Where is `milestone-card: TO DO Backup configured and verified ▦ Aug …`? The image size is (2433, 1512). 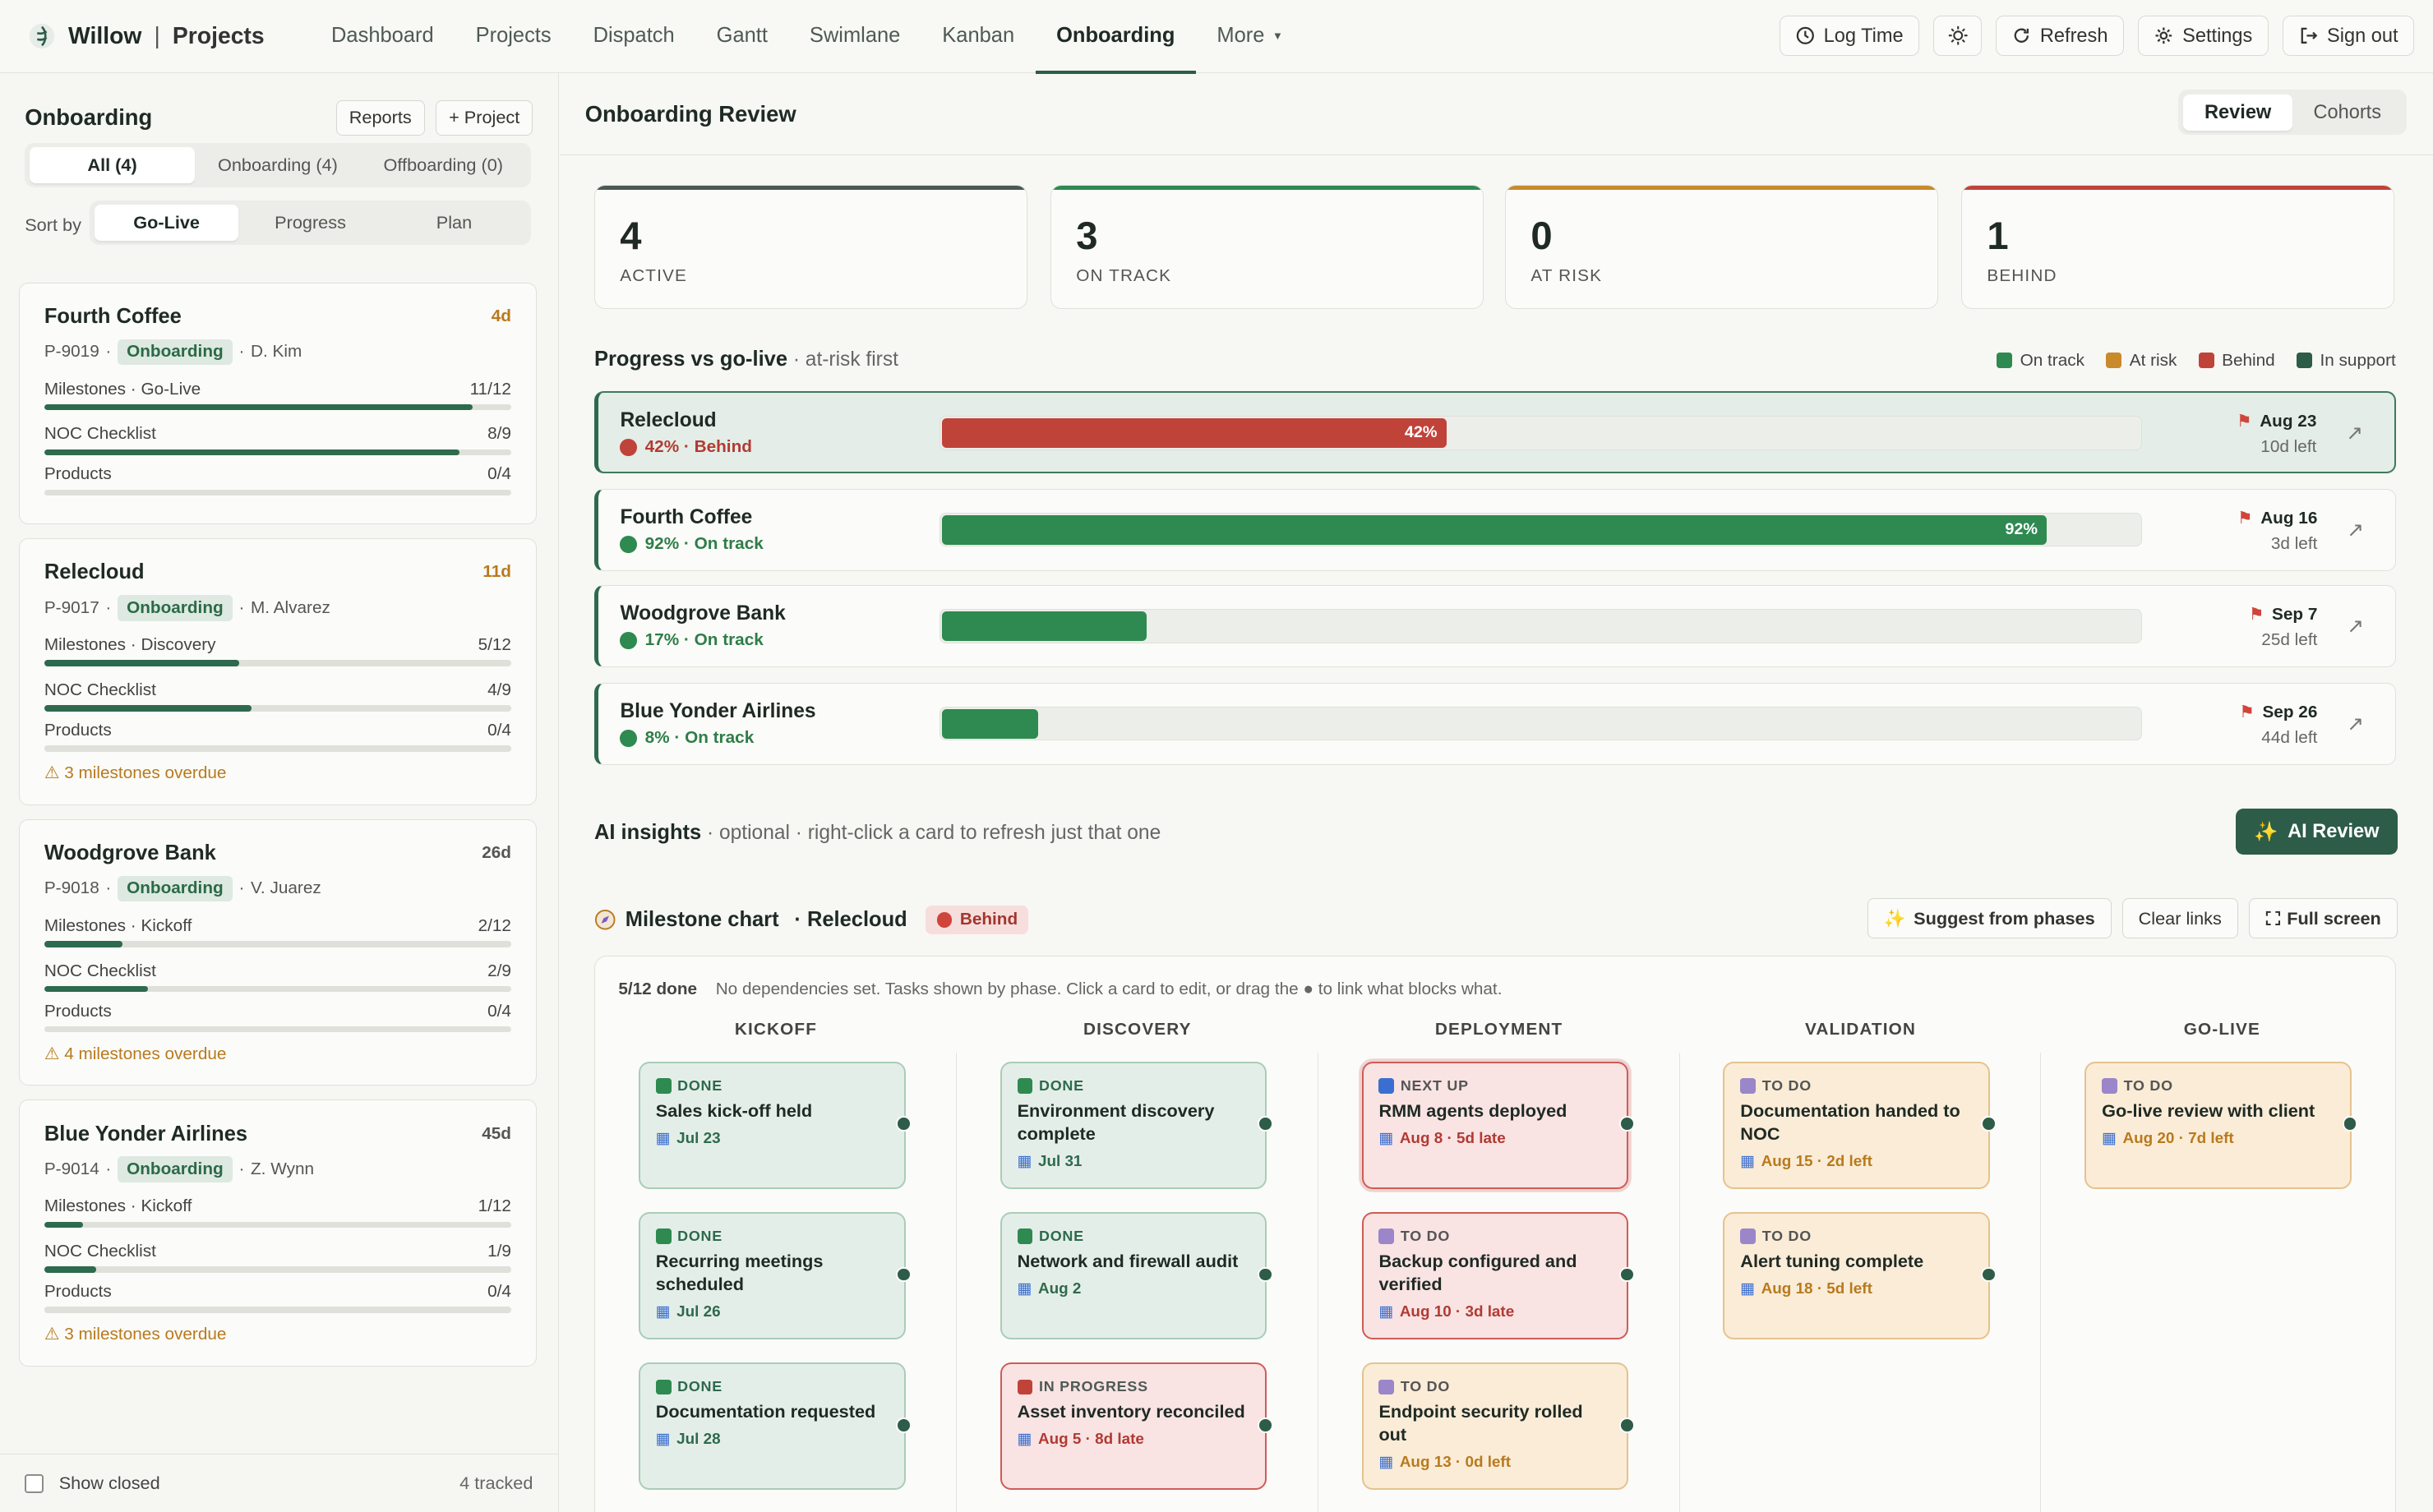 milestone-card: TO DO Backup configured and verified ▦ Aug … is located at coordinates (1498, 1276).